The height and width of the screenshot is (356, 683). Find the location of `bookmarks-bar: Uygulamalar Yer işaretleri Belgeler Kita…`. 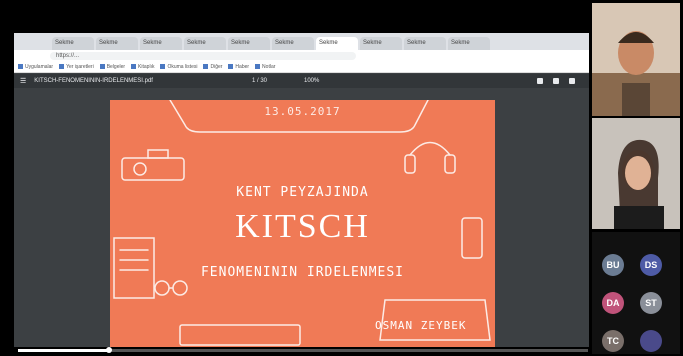

bookmarks-bar: Uygulamalar Yer işaretleri Belgeler Kita… is located at coordinates (301, 67).